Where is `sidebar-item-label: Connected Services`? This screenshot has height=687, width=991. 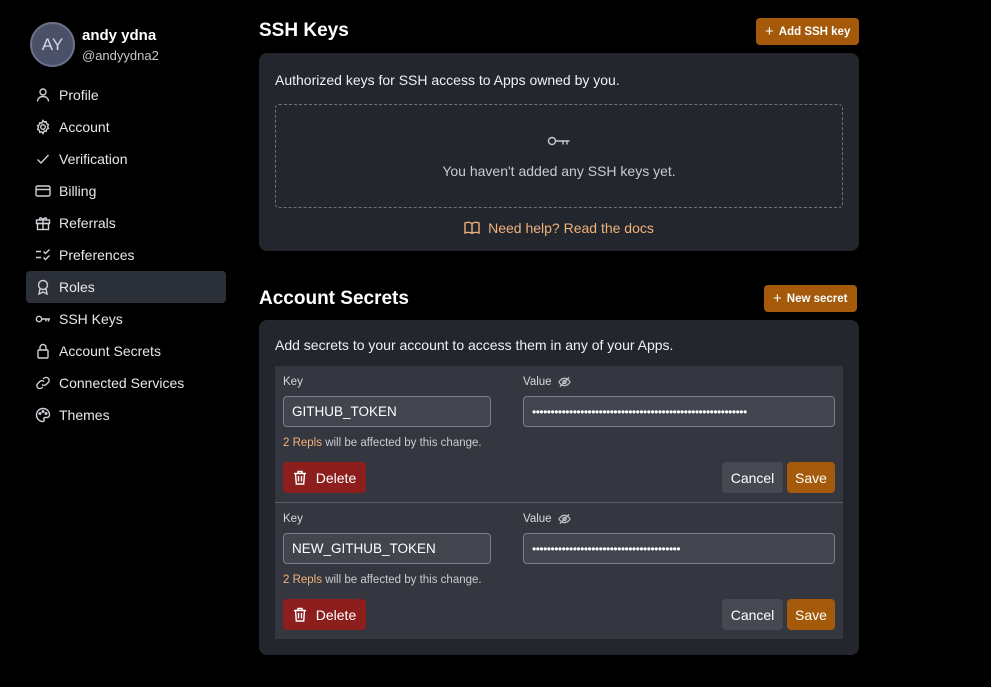
sidebar-item-label: Connected Services is located at coordinates (122, 383).